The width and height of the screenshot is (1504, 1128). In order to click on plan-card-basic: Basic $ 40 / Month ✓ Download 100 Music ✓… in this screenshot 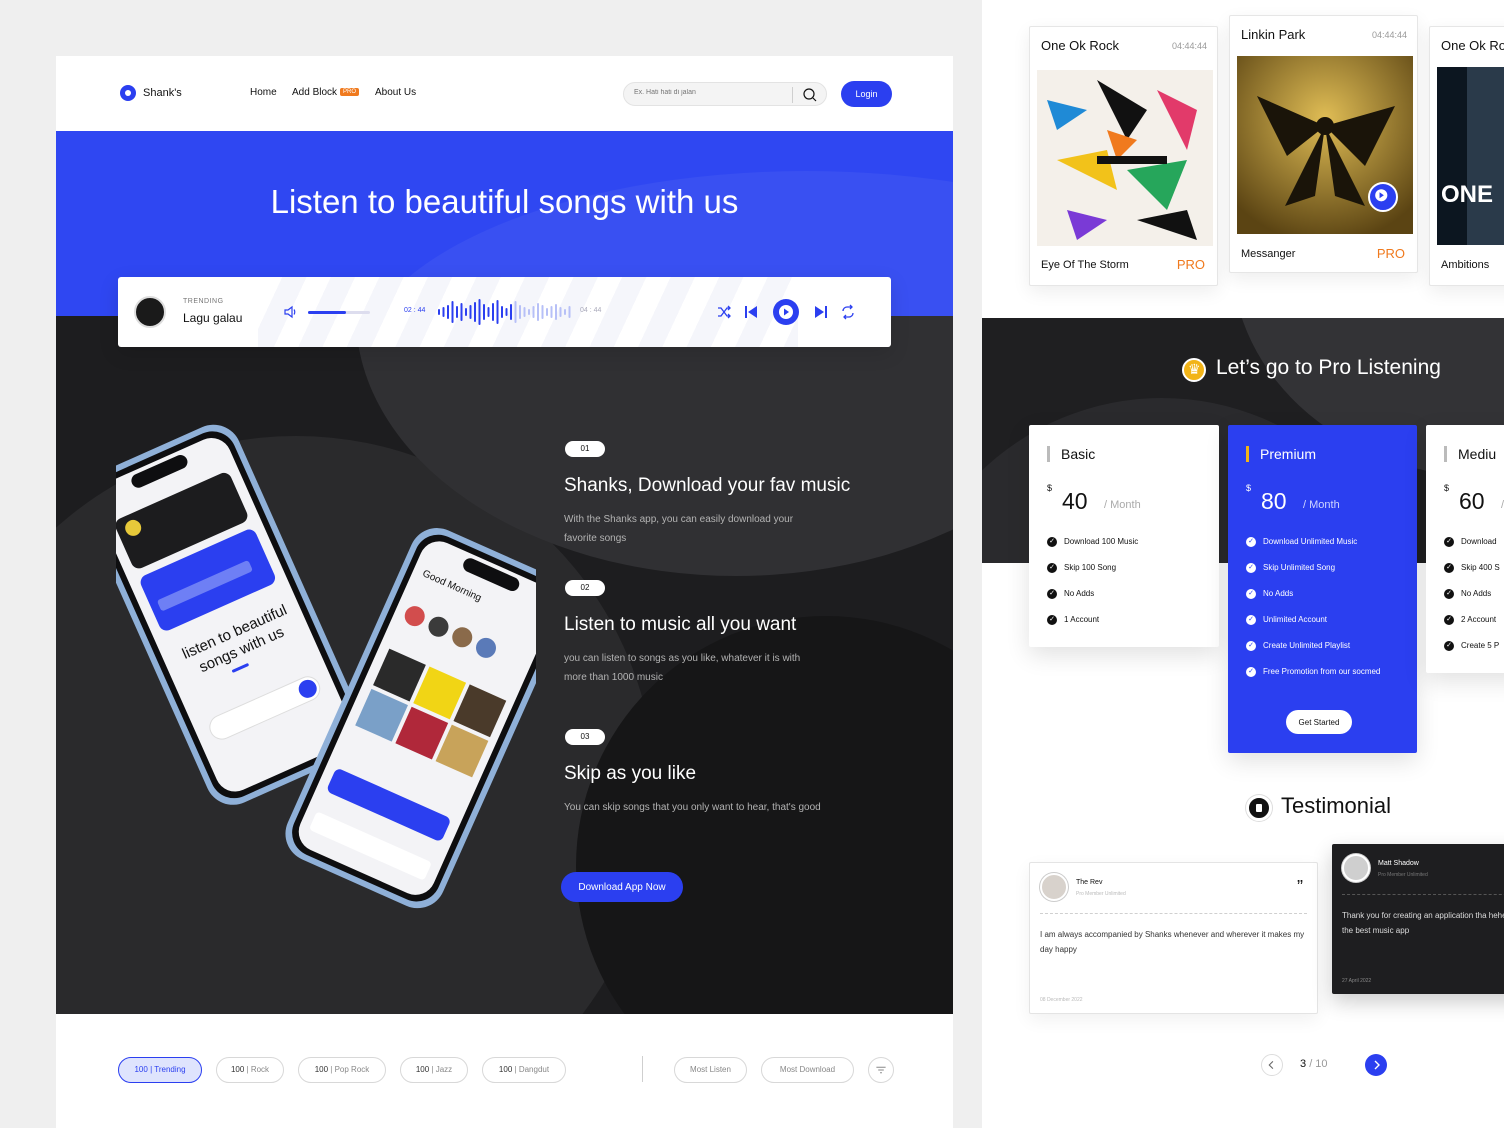, I will do `click(1124, 536)`.